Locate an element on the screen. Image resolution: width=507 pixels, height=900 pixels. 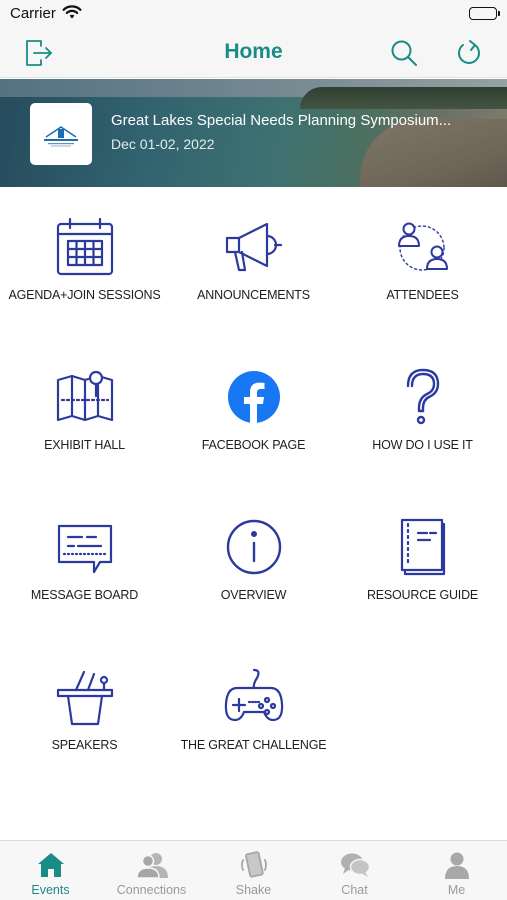
menu-item-facebook: FACEBOOK PAGE is located at coordinates (253, 412).